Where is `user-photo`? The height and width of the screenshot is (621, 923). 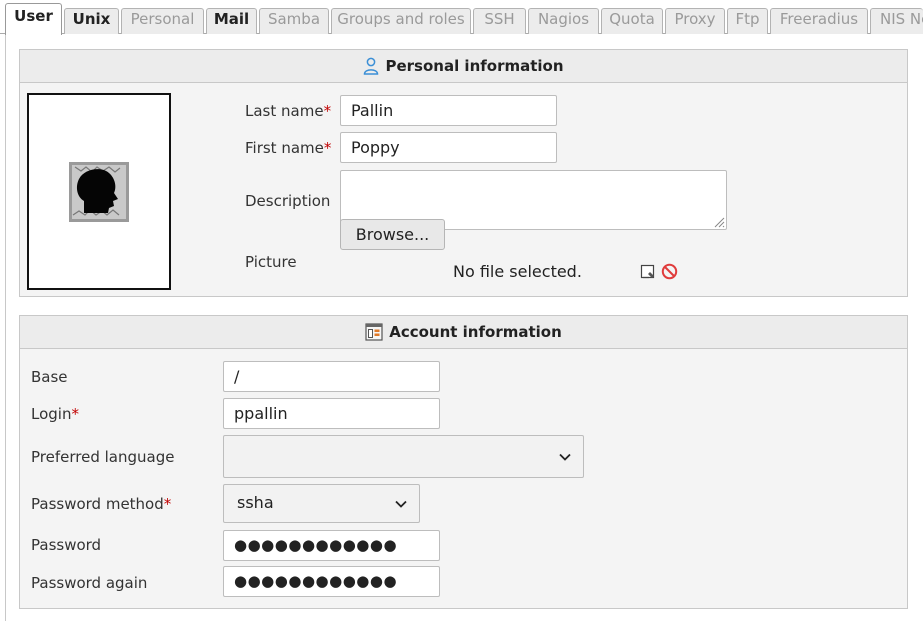
user-photo is located at coordinates (99, 191).